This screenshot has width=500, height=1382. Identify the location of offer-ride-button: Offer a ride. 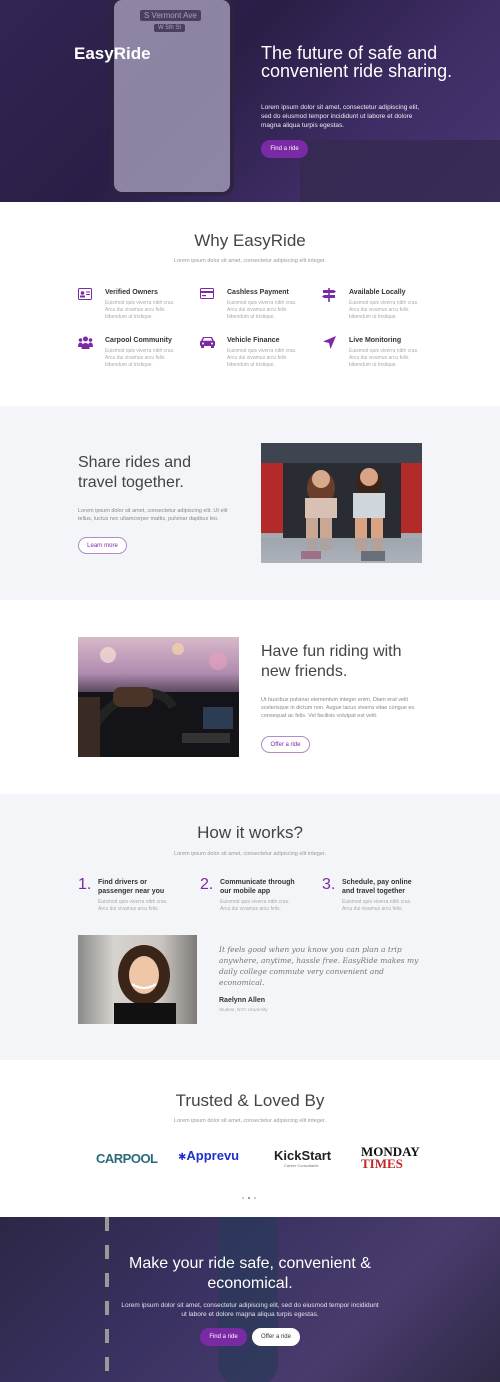
(285, 744).